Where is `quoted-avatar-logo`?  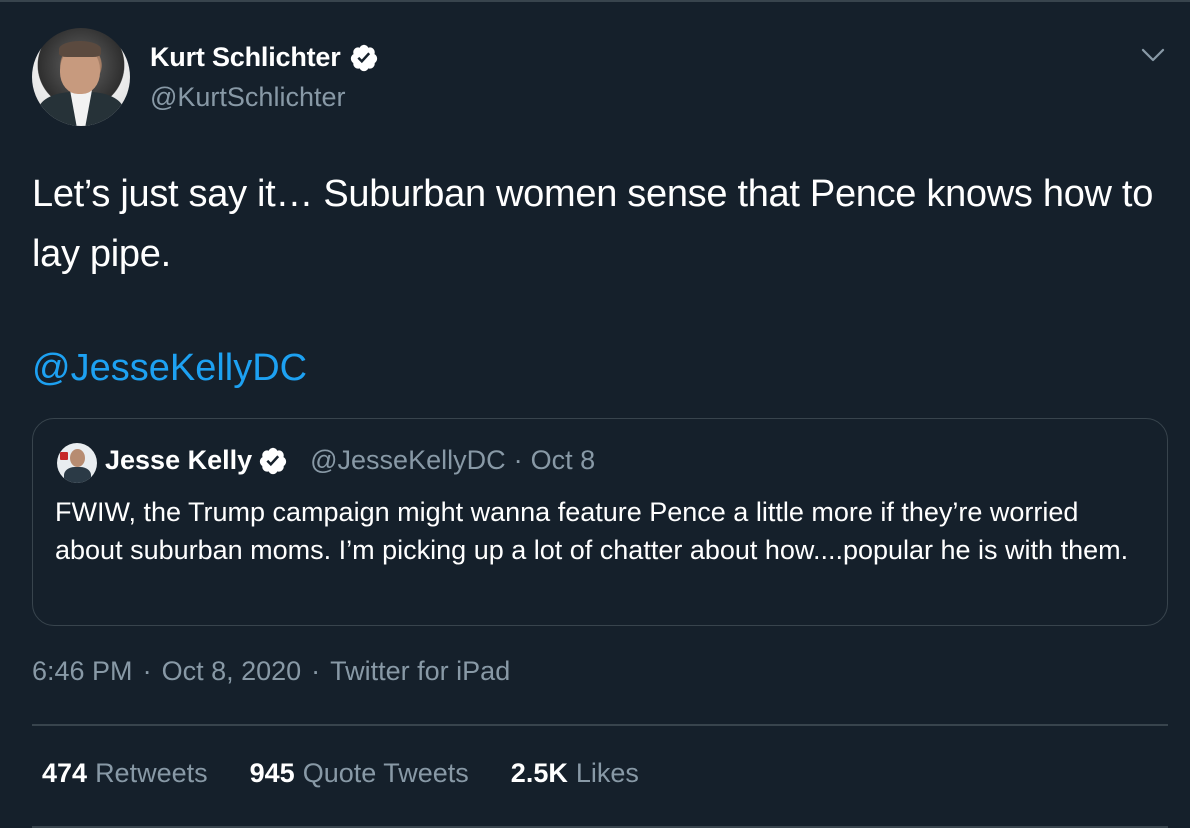 quoted-avatar-logo is located at coordinates (64, 456).